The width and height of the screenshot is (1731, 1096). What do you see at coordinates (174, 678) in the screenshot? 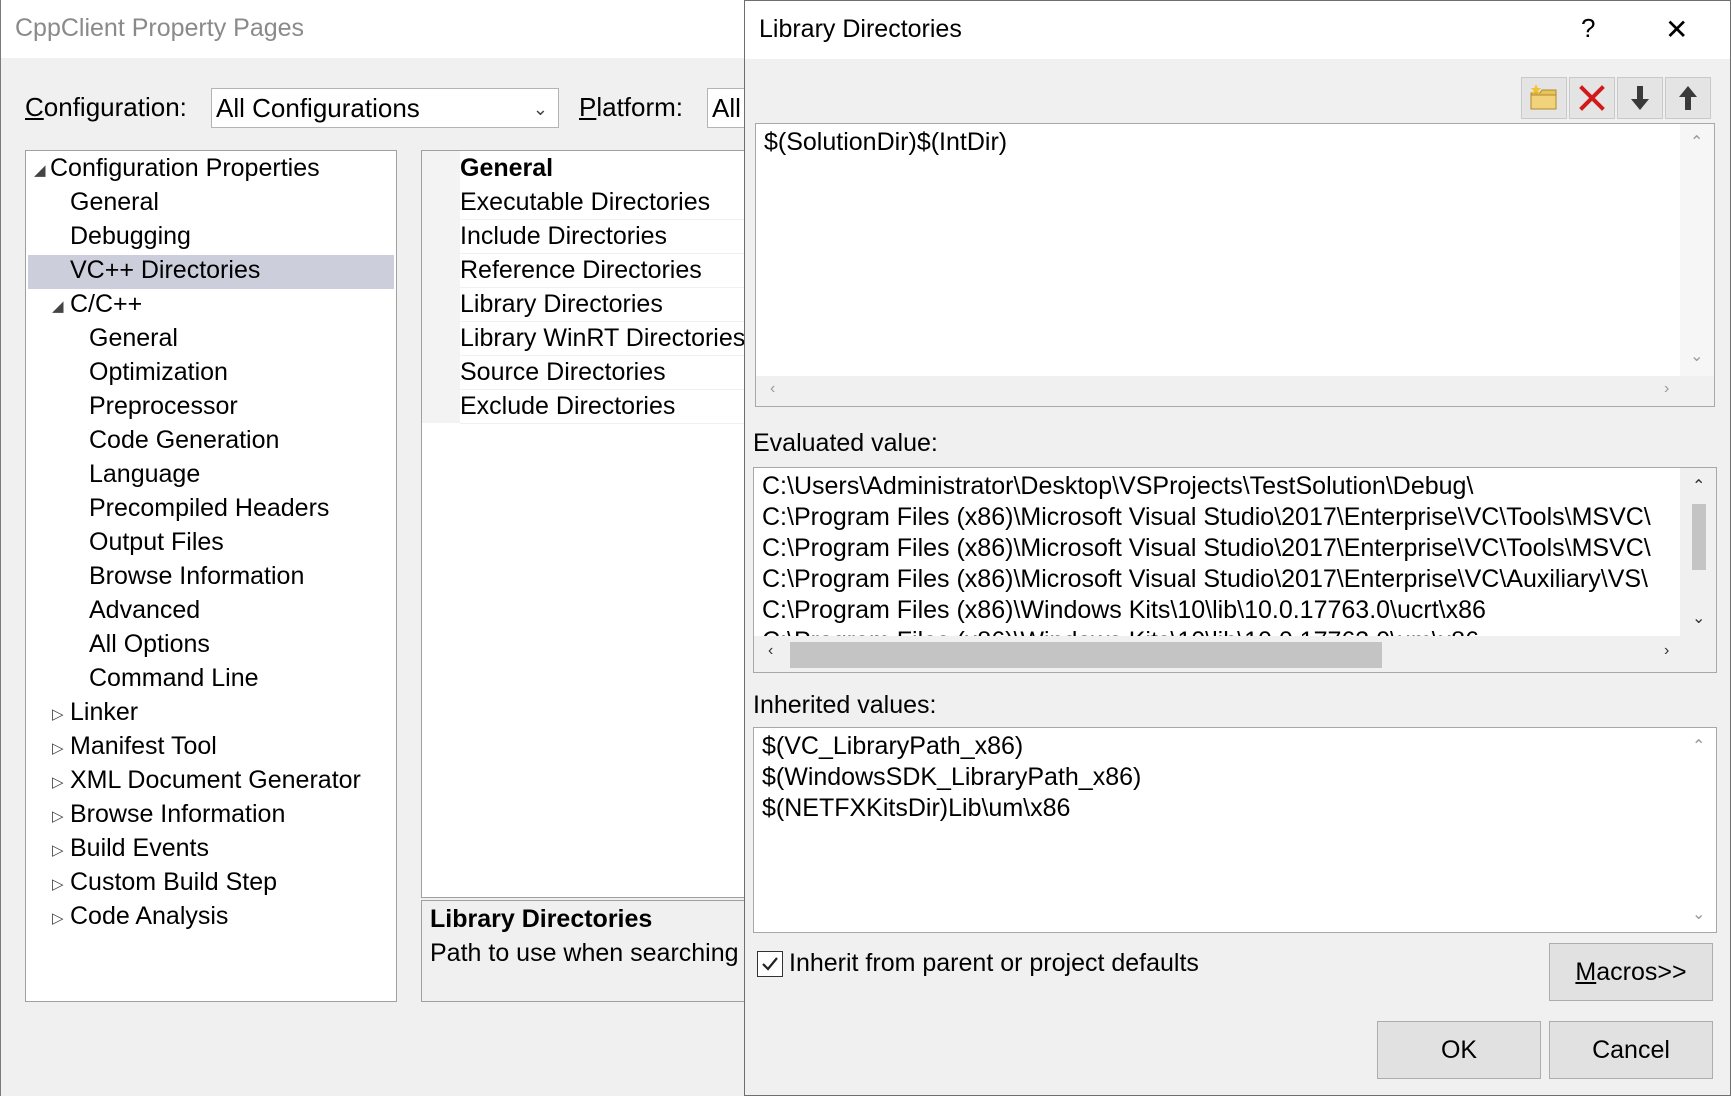
I see `tree-item-command-line: Command Line` at bounding box center [174, 678].